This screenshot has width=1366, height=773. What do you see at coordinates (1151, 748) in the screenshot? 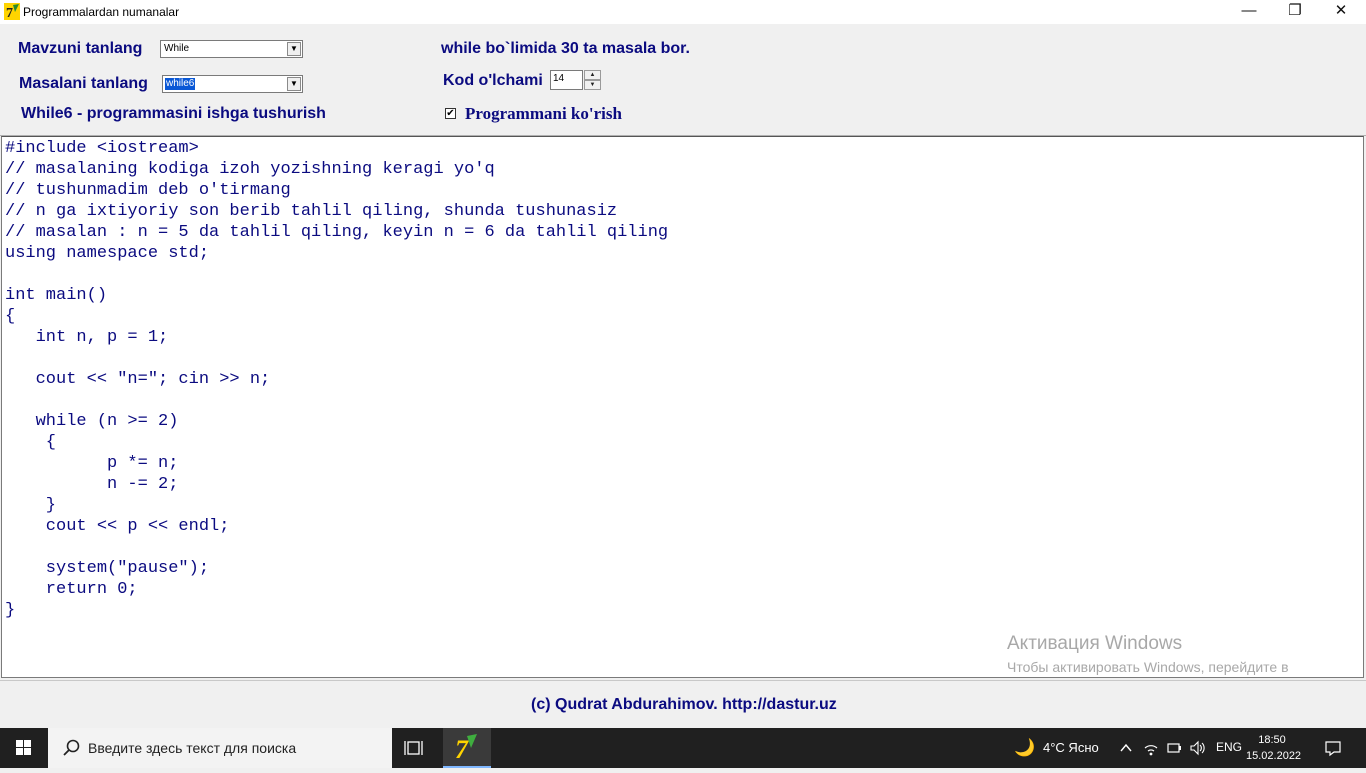
I see `network-icon` at bounding box center [1151, 748].